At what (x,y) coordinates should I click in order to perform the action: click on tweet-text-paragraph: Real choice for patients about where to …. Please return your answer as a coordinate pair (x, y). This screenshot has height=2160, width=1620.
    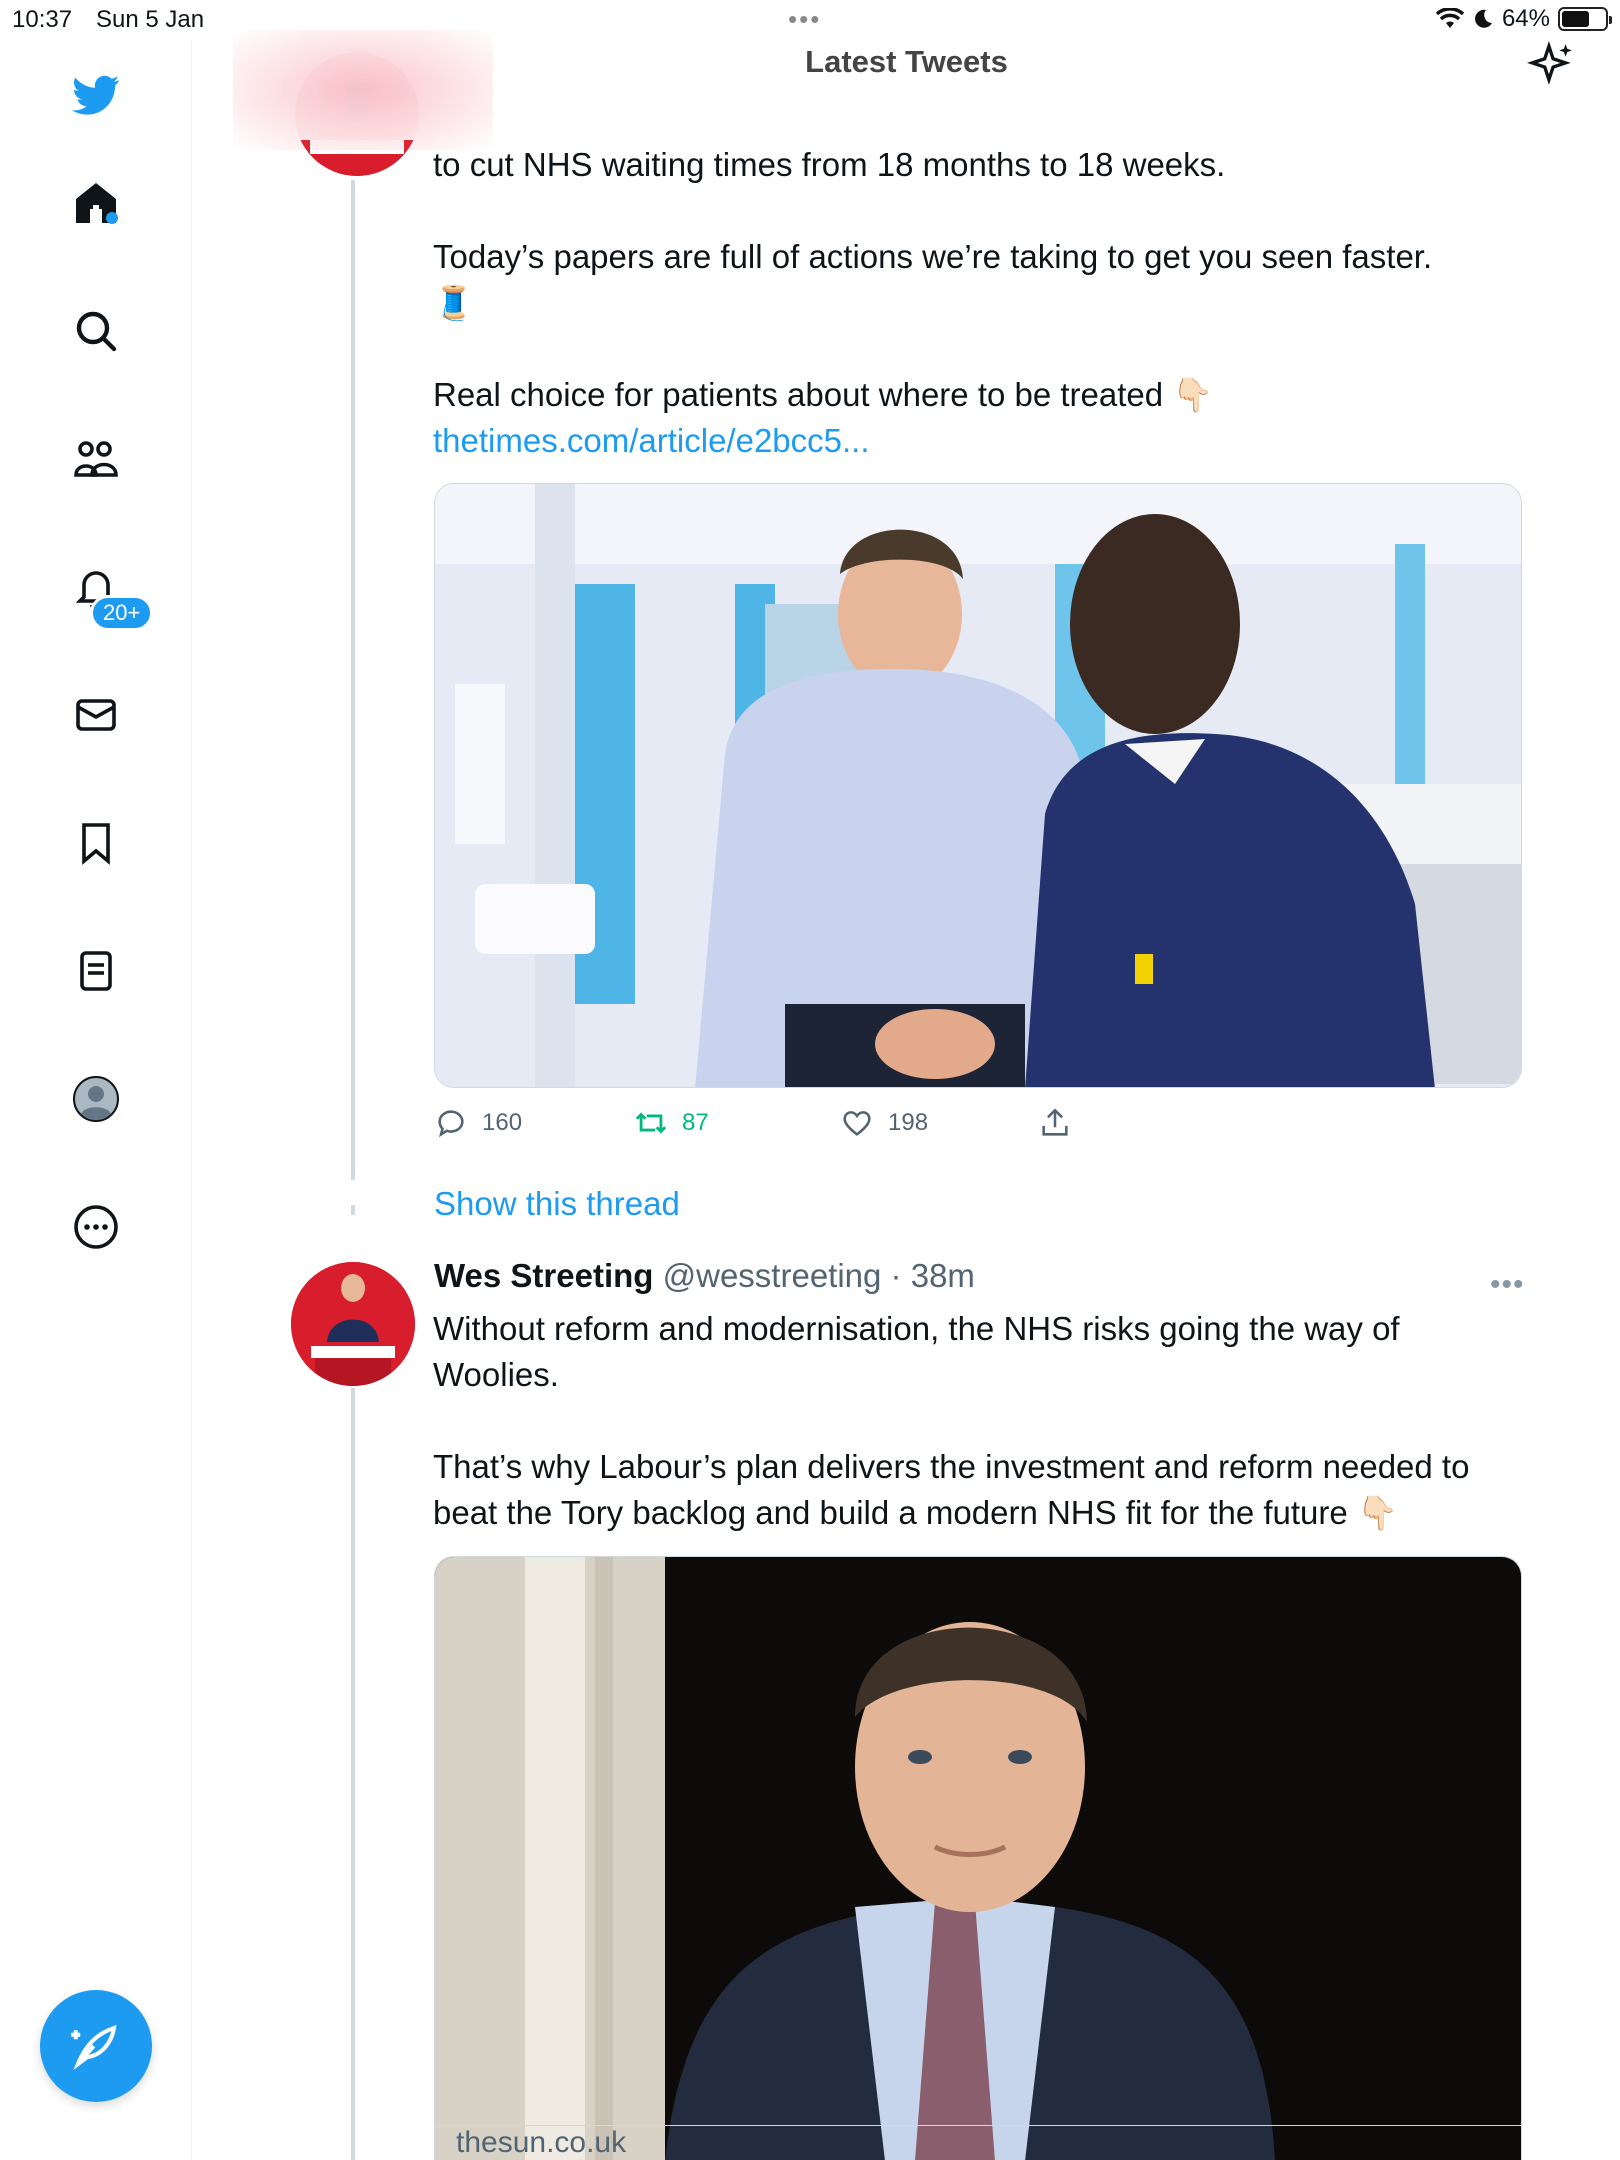
    Looking at the image, I should click on (983, 418).